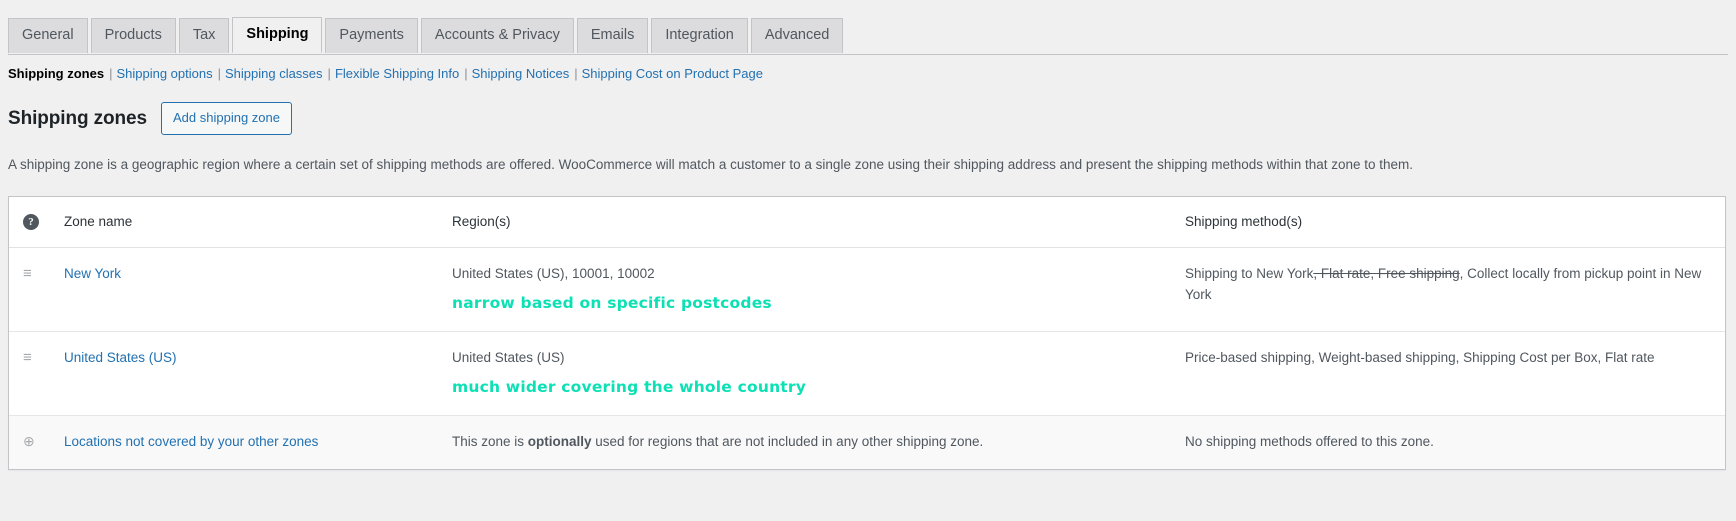 This screenshot has width=1736, height=521. Describe the element at coordinates (36, 442) in the screenshot. I see `row-sort-cell: ⊕` at that location.